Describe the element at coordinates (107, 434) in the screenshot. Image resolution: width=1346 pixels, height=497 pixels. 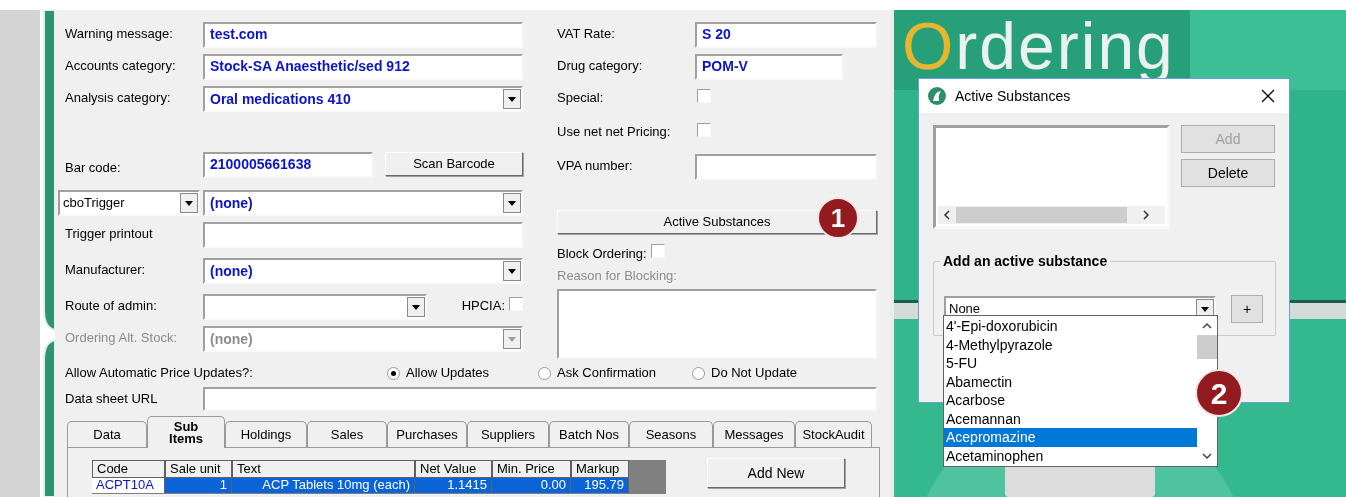
I see `tab: Data` at that location.